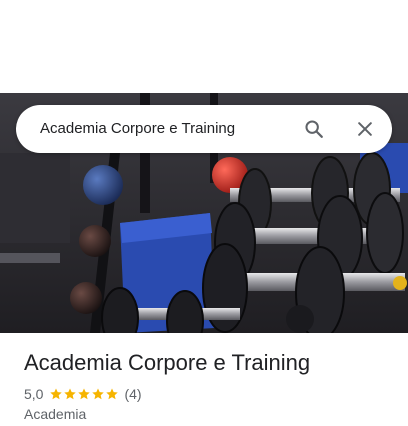 The image size is (408, 426). I want to click on search-bar: Academia Corpore e Training, so click(204, 129).